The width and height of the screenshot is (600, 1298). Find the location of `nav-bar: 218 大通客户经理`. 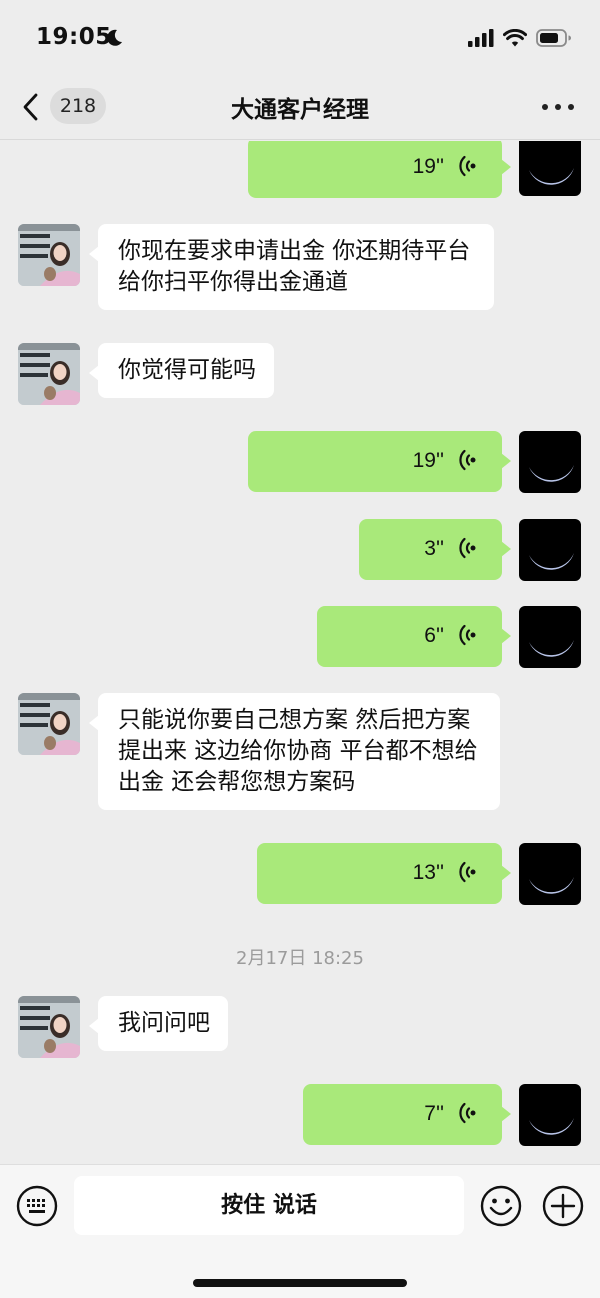

nav-bar: 218 大通客户经理 is located at coordinates (300, 108).